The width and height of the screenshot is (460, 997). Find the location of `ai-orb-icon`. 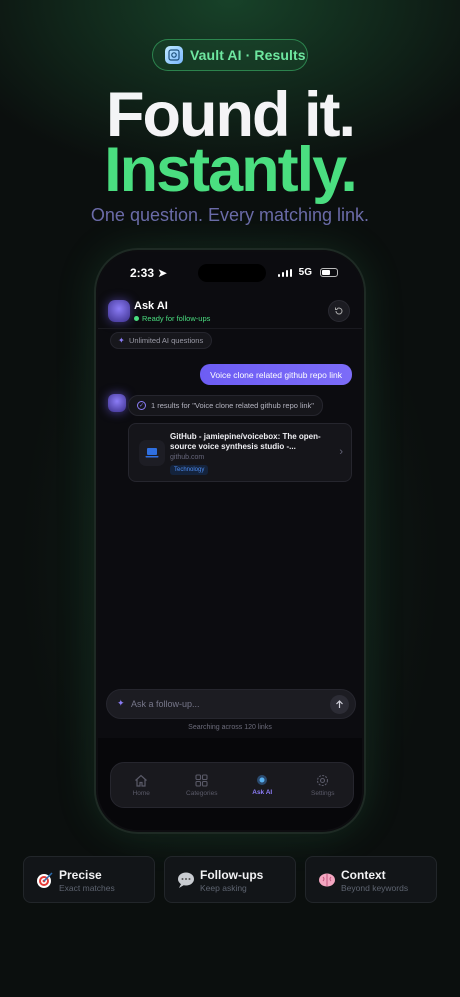

ai-orb-icon is located at coordinates (262, 780).